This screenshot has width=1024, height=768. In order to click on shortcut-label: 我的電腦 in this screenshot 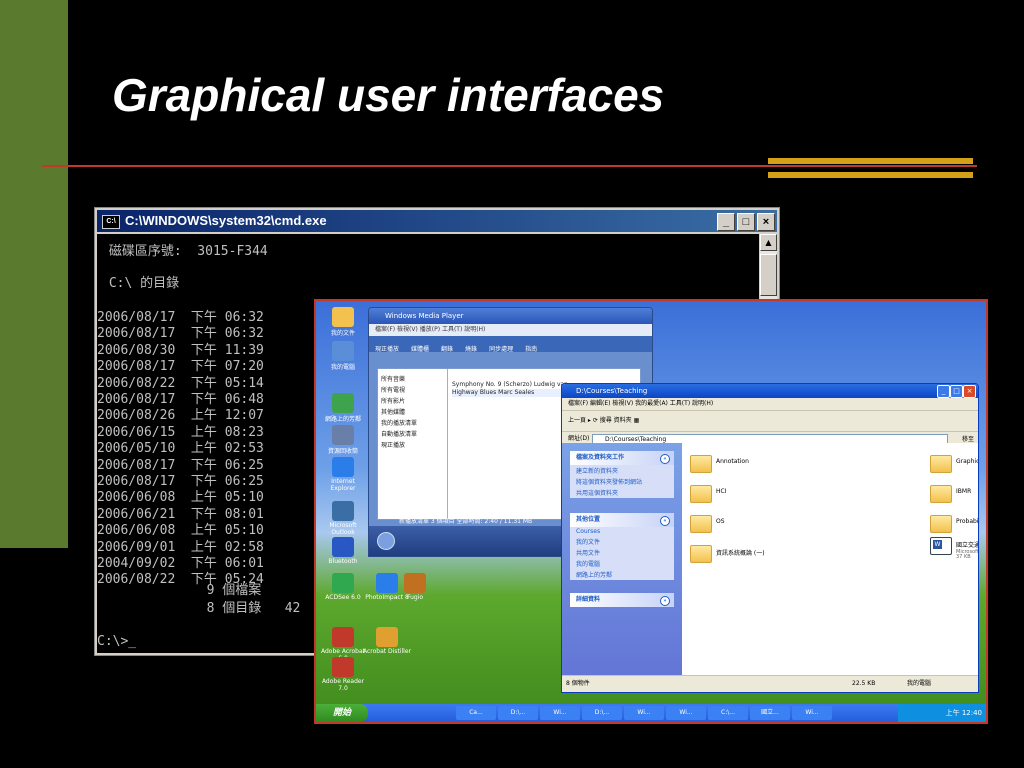, I will do `click(342, 367)`.